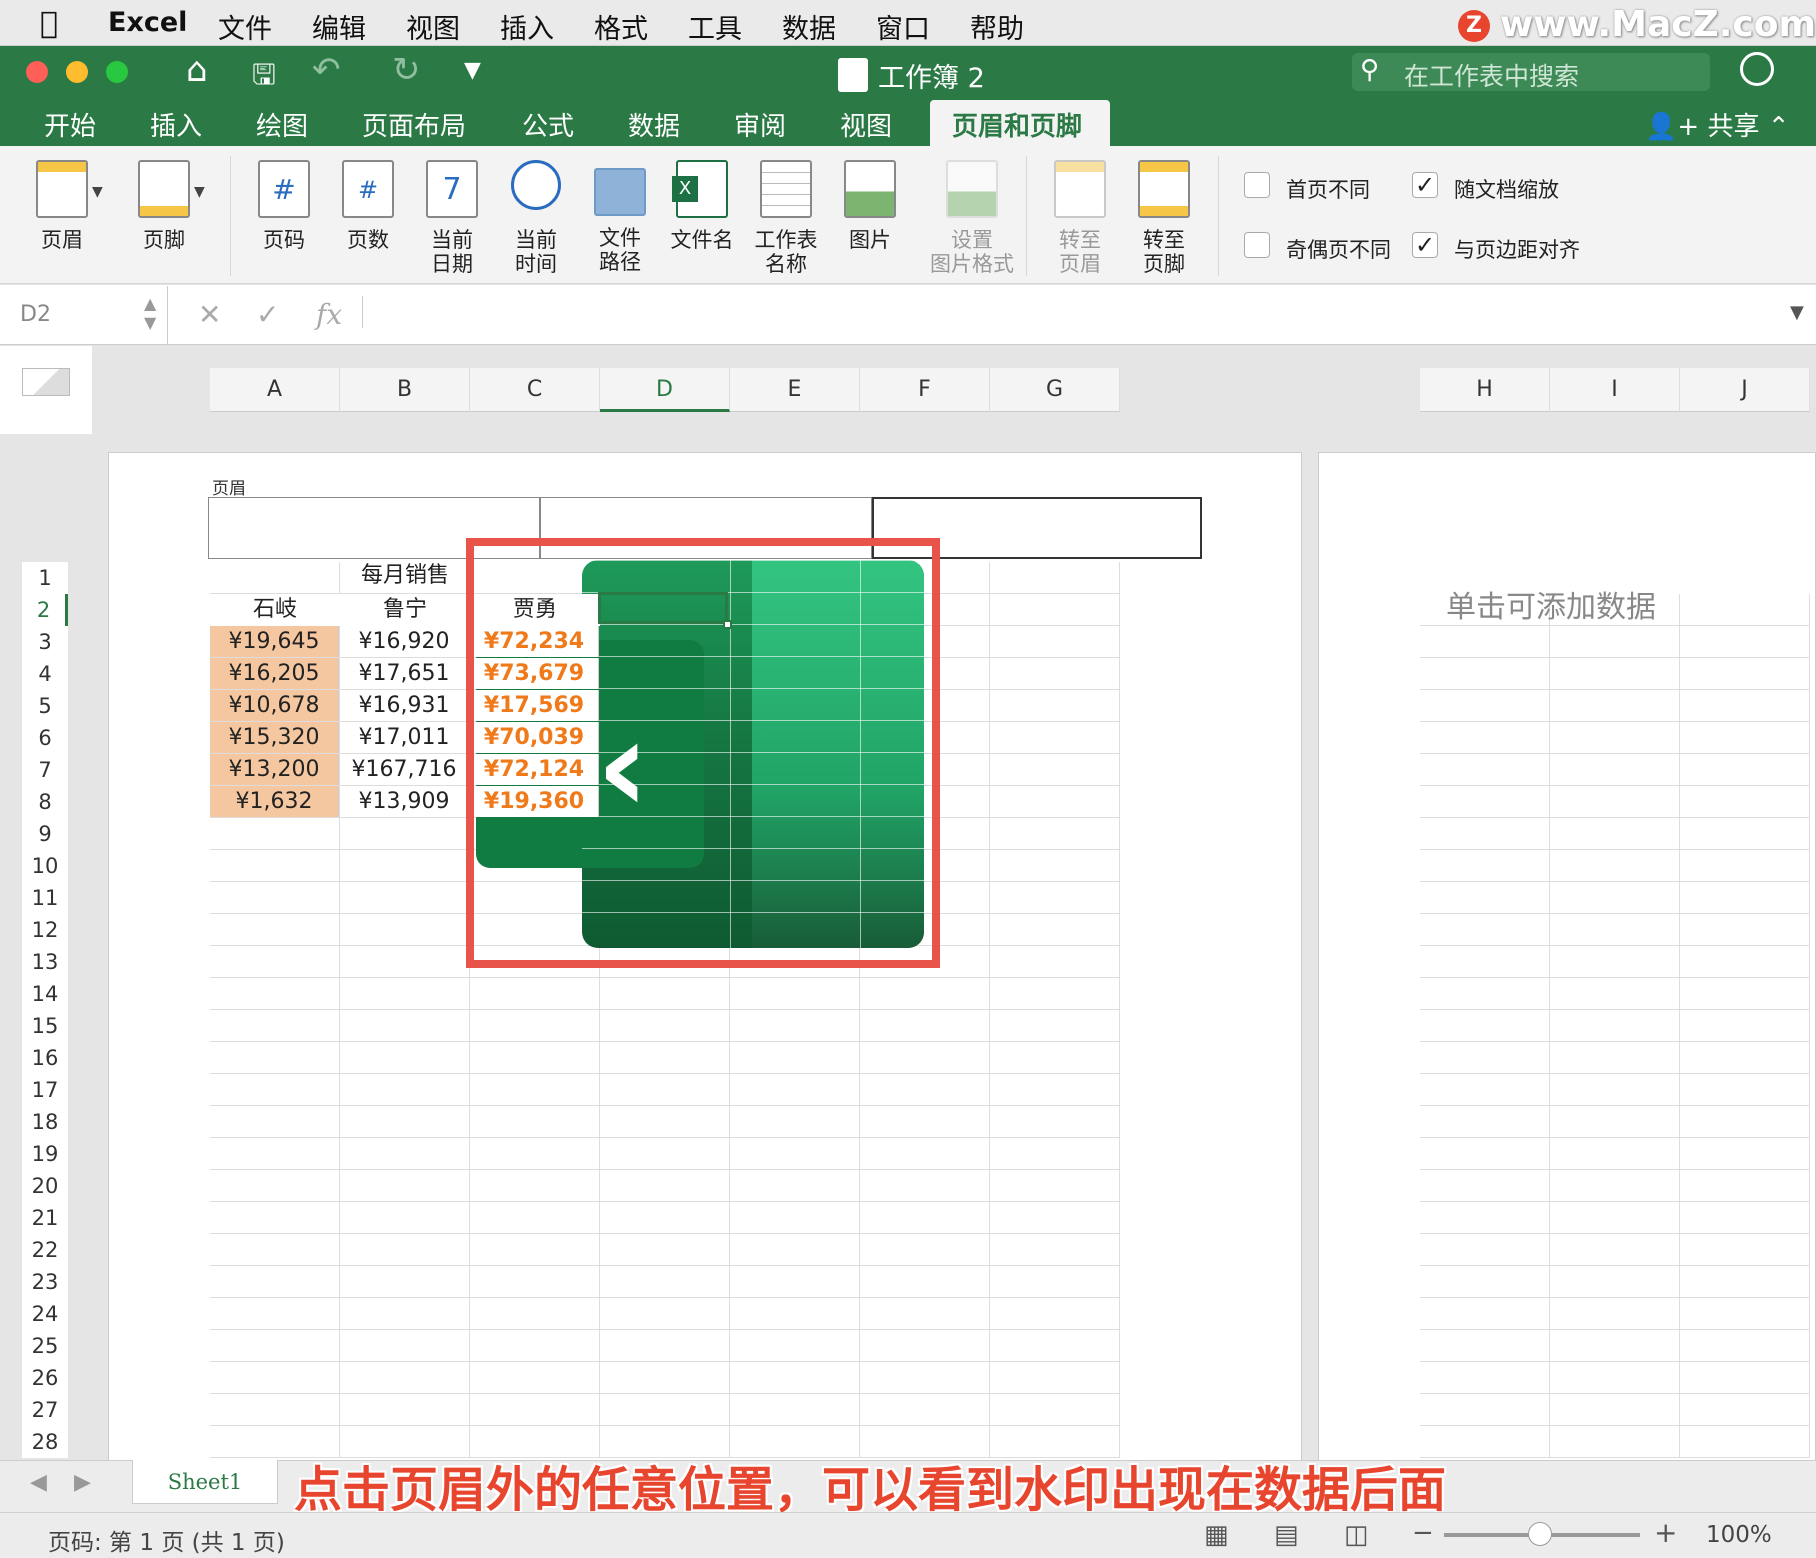 The image size is (1816, 1558). What do you see at coordinates (903, 26) in the screenshot?
I see `menu-window: 窗口` at bounding box center [903, 26].